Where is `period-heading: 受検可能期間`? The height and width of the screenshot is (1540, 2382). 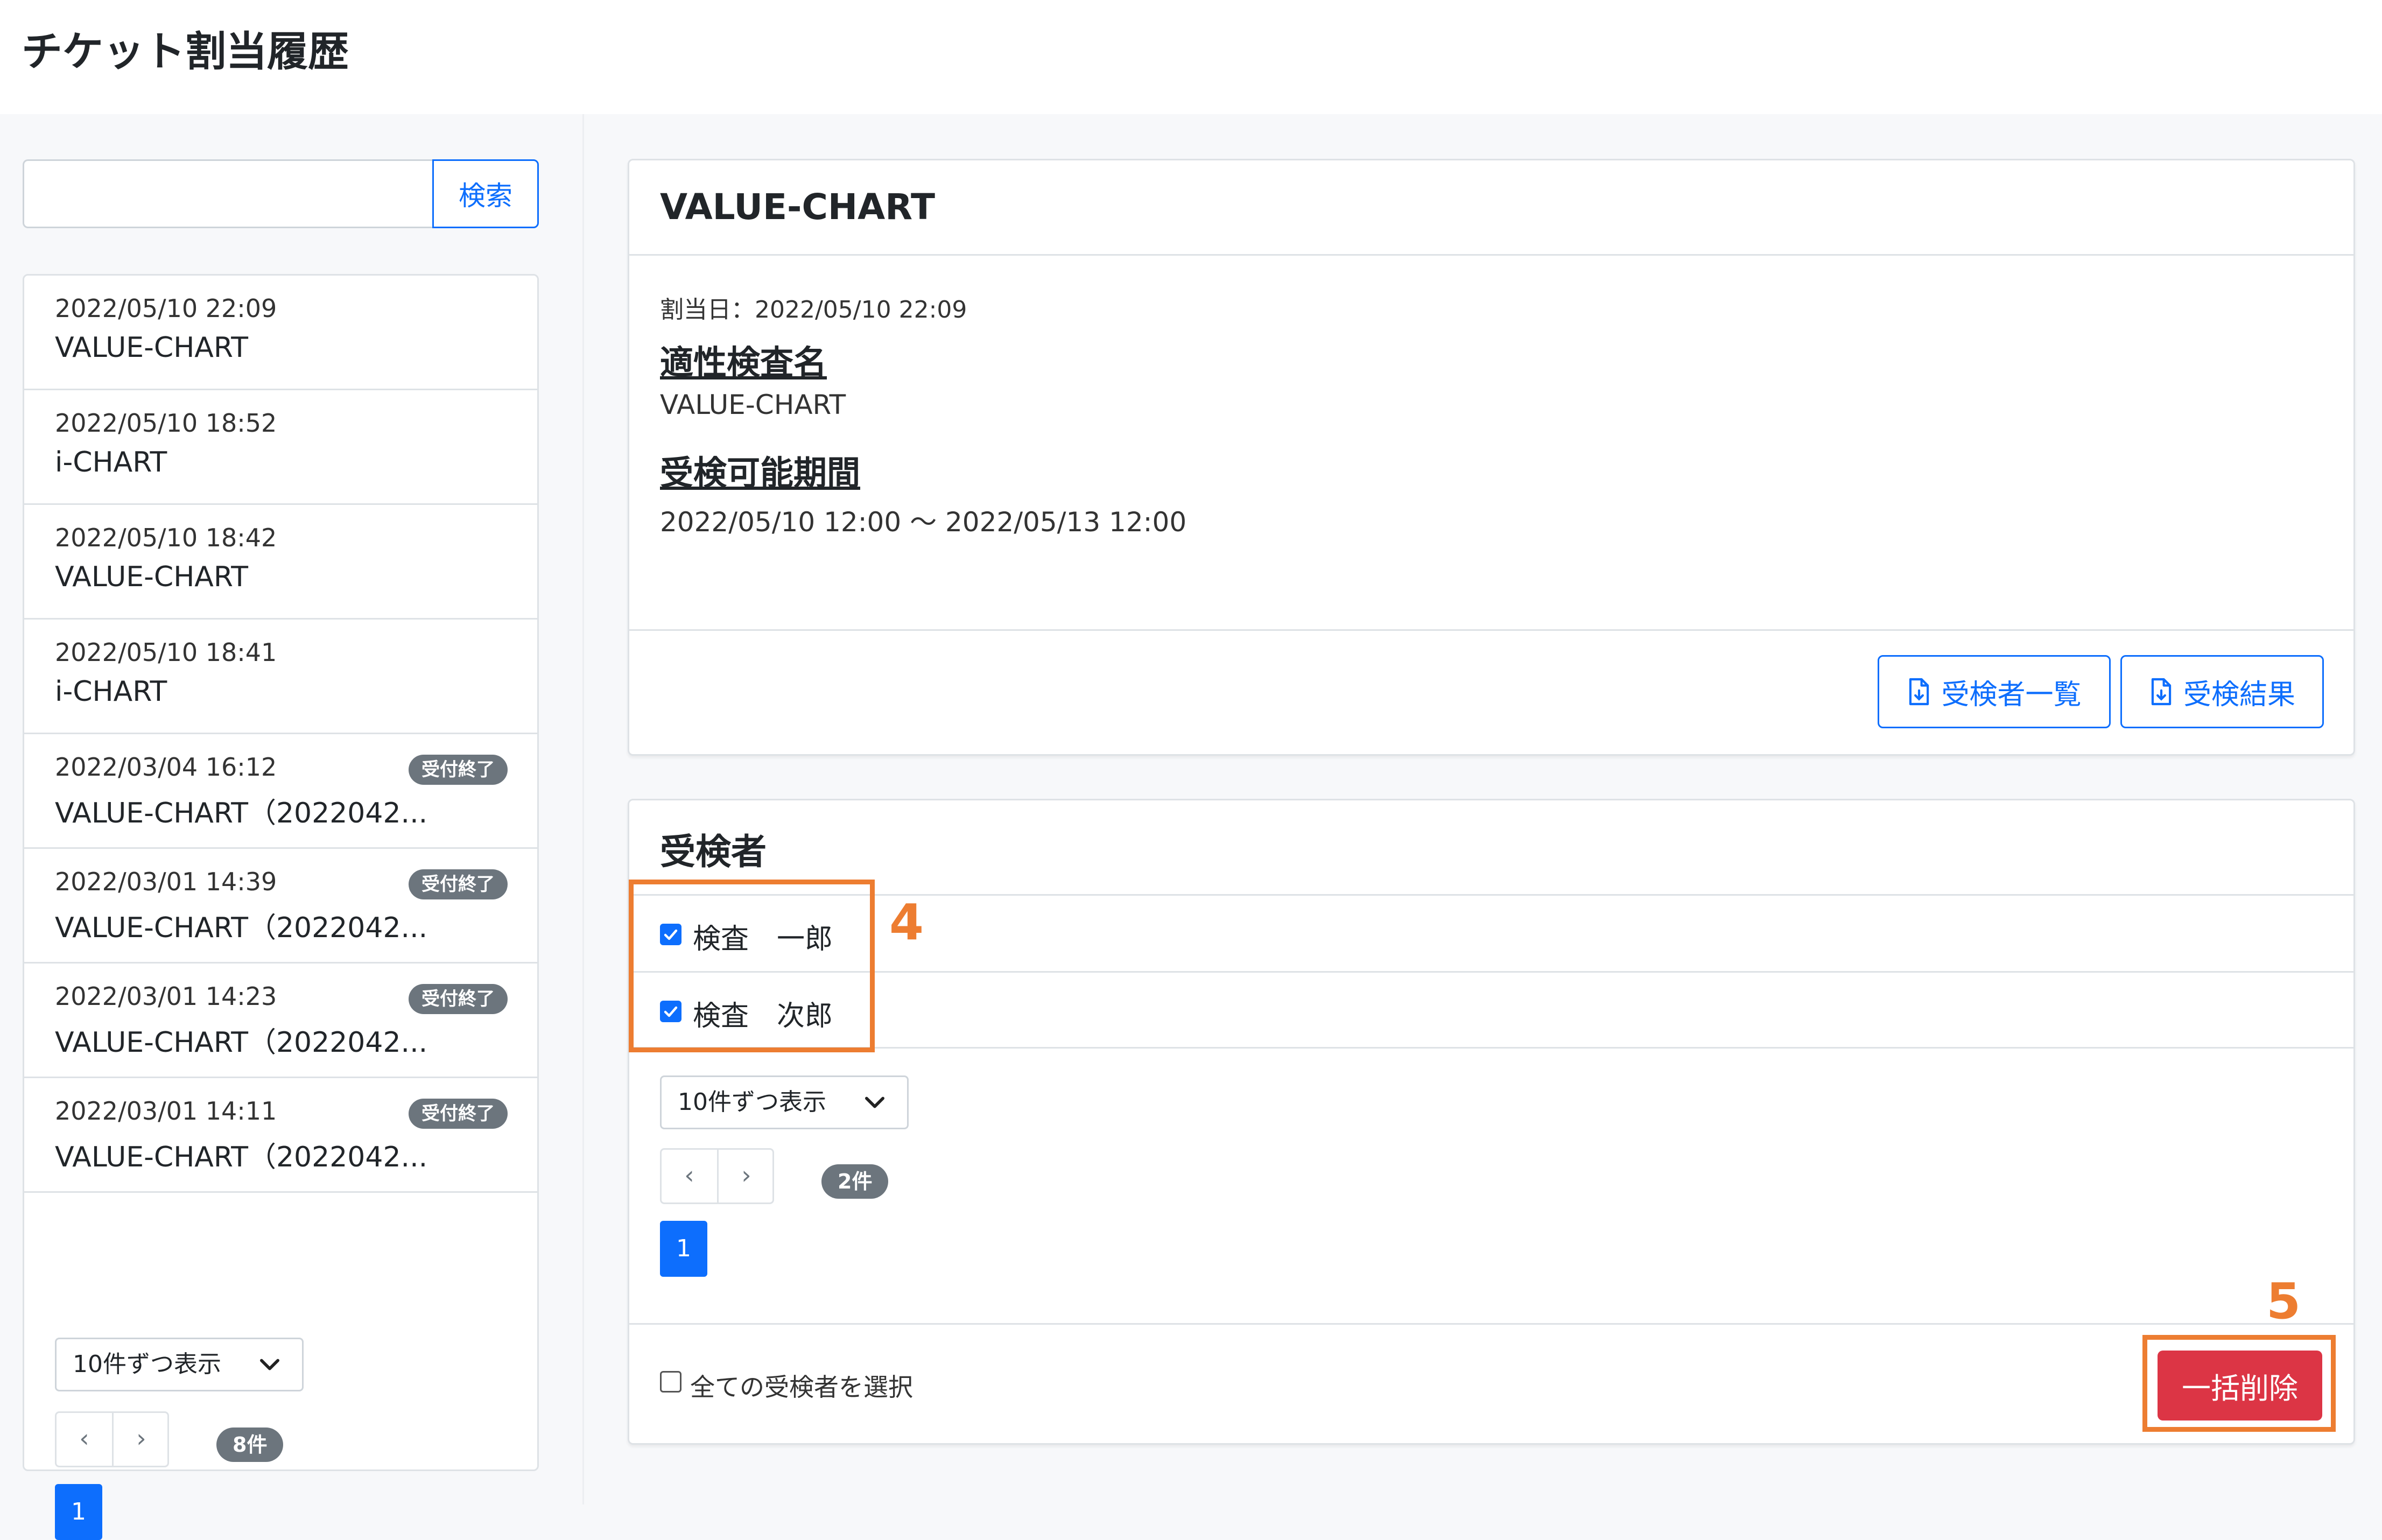
period-heading: 受検可能期間 is located at coordinates (760, 473).